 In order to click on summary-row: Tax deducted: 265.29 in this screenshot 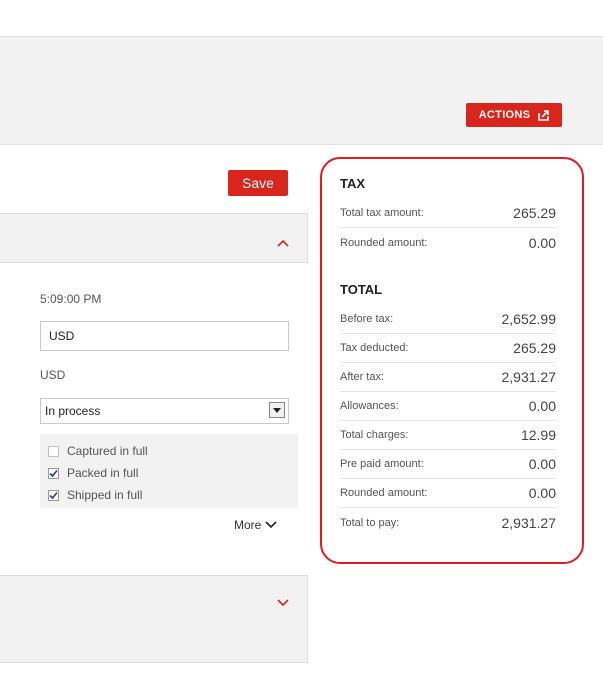, I will do `click(448, 348)`.